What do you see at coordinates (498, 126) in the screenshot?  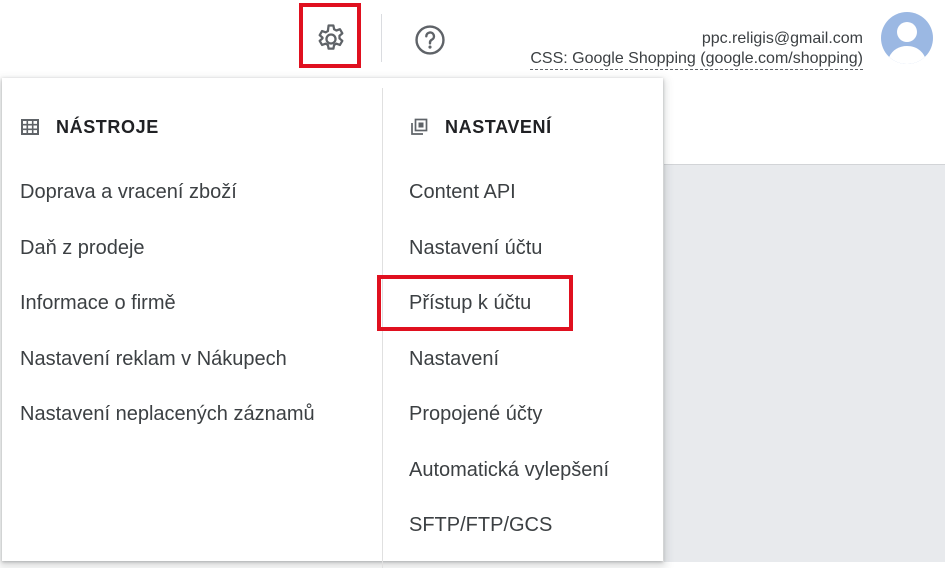 I see `settings-title: NASTAVENÍ` at bounding box center [498, 126].